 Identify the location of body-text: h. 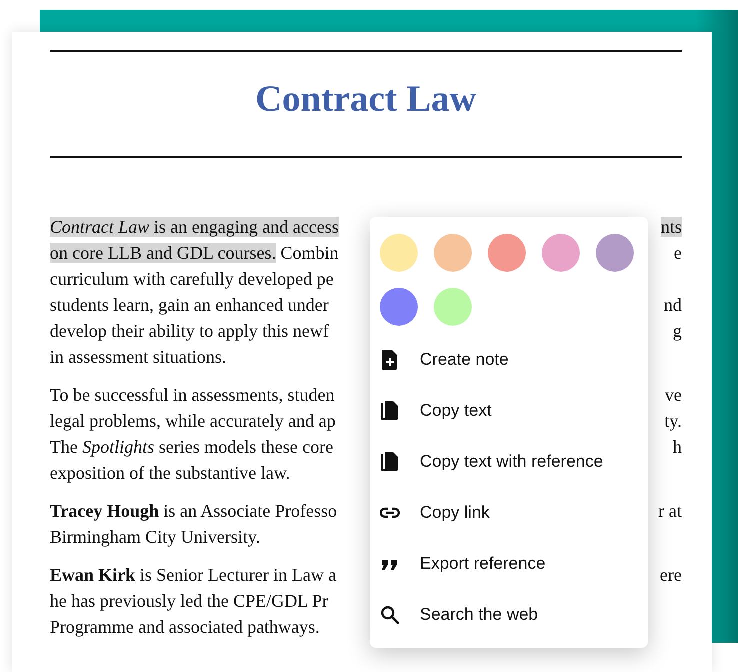
(677, 447).